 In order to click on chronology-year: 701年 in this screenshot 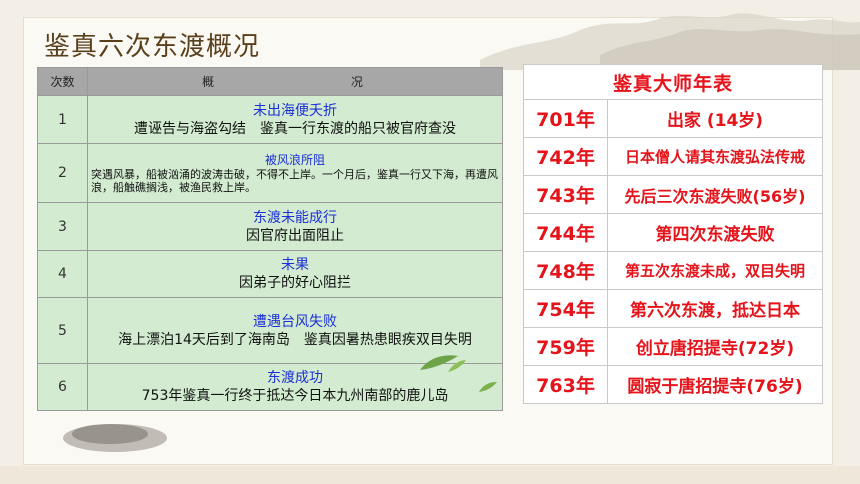, I will do `click(565, 118)`.